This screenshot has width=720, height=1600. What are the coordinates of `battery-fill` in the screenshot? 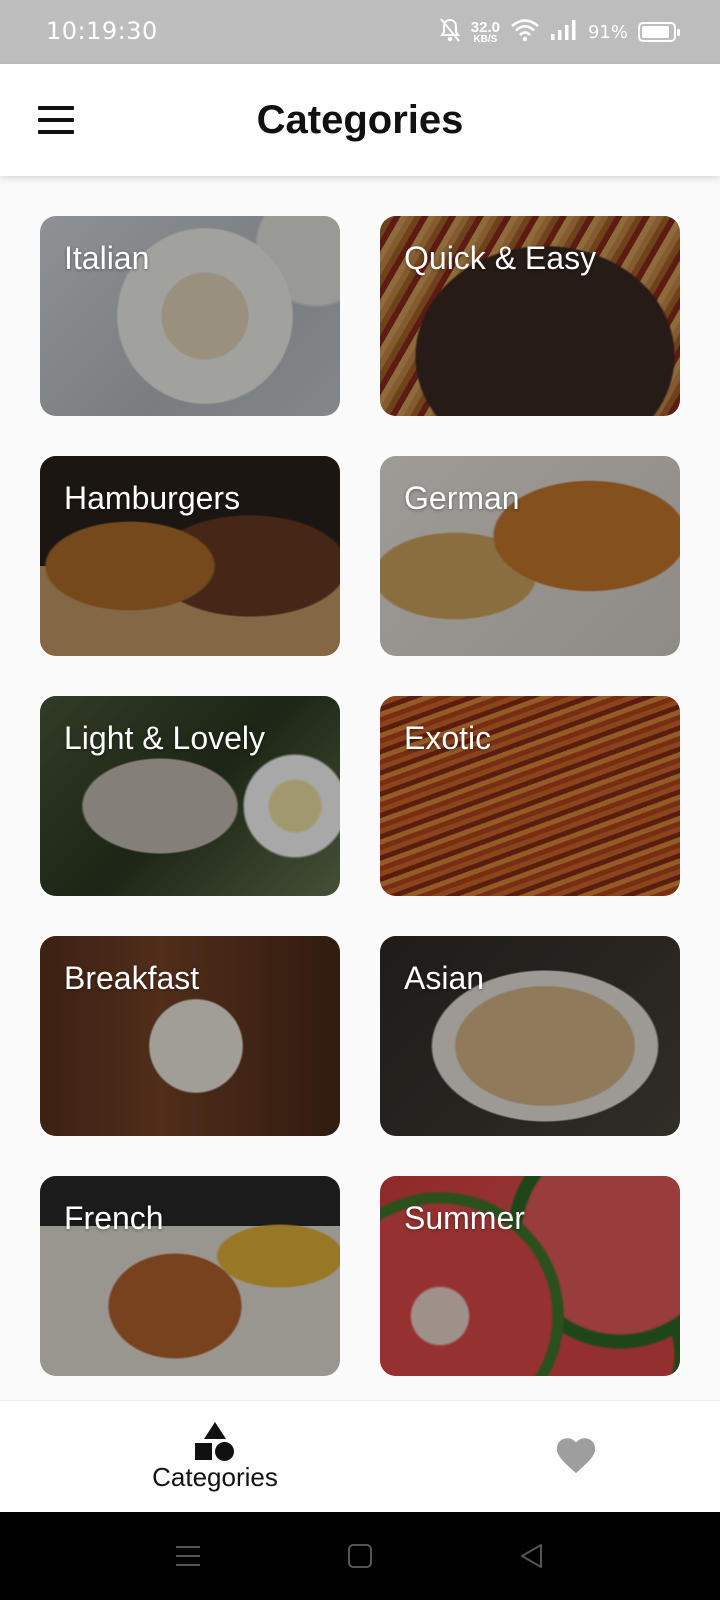 It's located at (656, 32).